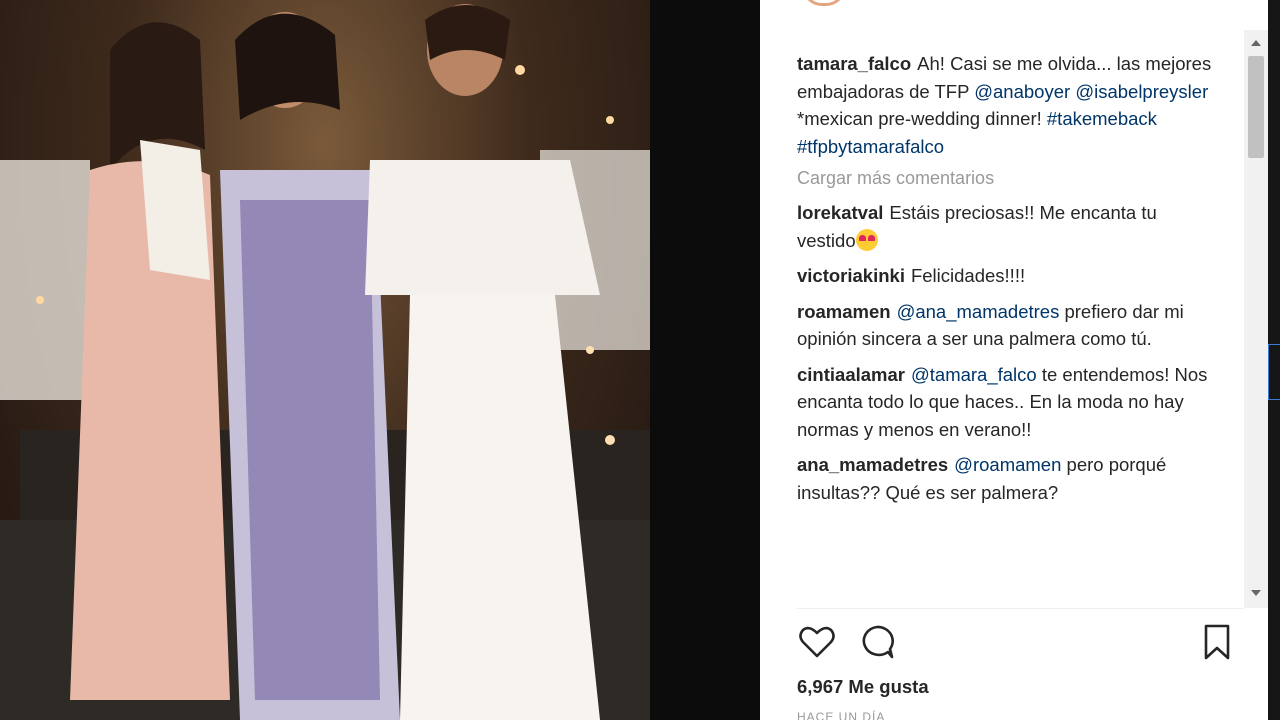  Describe the element at coordinates (1217, 642) in the screenshot. I see `bookmark-icon` at that location.